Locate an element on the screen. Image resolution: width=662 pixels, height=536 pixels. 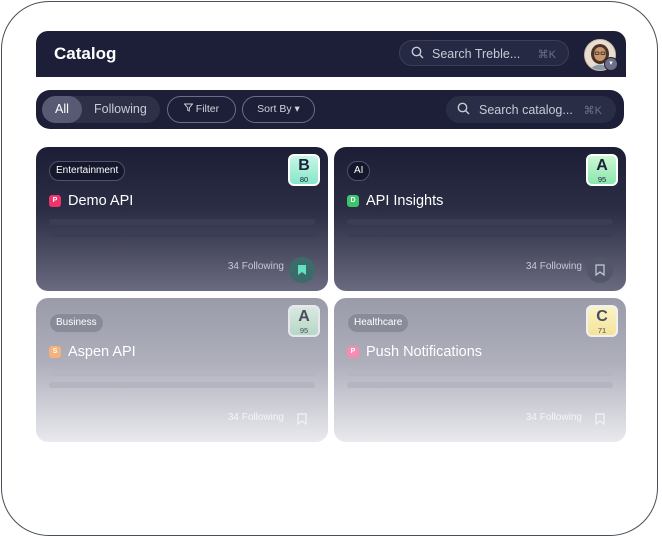
grade-letter: C is located at coordinates (602, 316).